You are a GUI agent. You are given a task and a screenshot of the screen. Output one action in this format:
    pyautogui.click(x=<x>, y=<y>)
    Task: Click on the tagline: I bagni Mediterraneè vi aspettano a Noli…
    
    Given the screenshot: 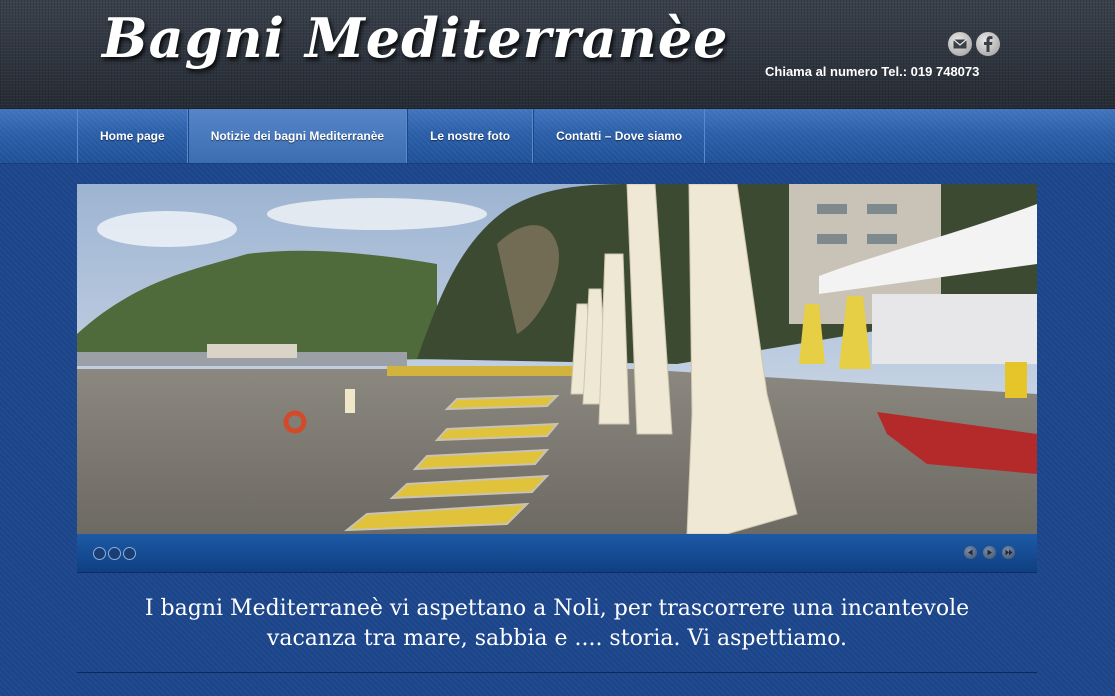 What is the action you would take?
    pyautogui.click(x=557, y=624)
    